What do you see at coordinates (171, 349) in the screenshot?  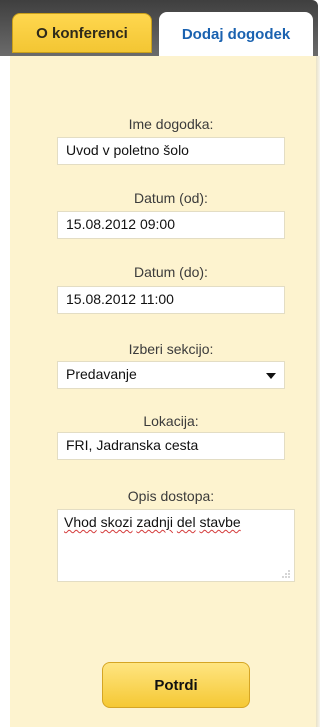 I see `section-label: Izberi sekcijo:` at bounding box center [171, 349].